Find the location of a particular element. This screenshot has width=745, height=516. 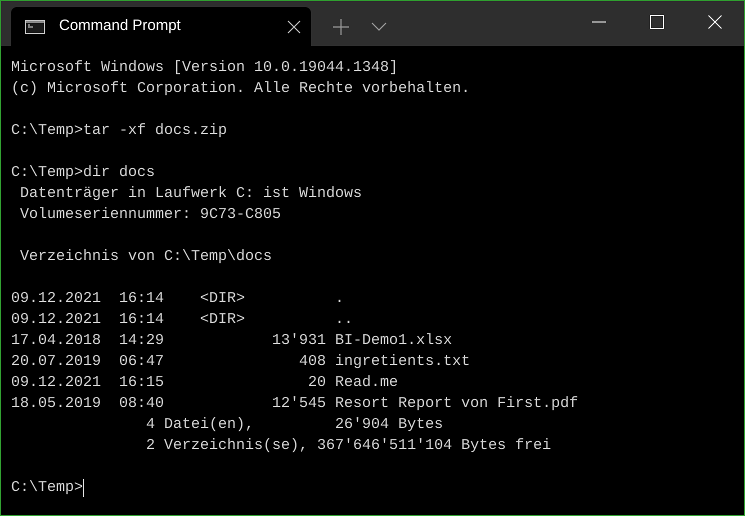

terminal-line: Microsoft Windows [Version 10.0.19044.1348] is located at coordinates (204, 68).